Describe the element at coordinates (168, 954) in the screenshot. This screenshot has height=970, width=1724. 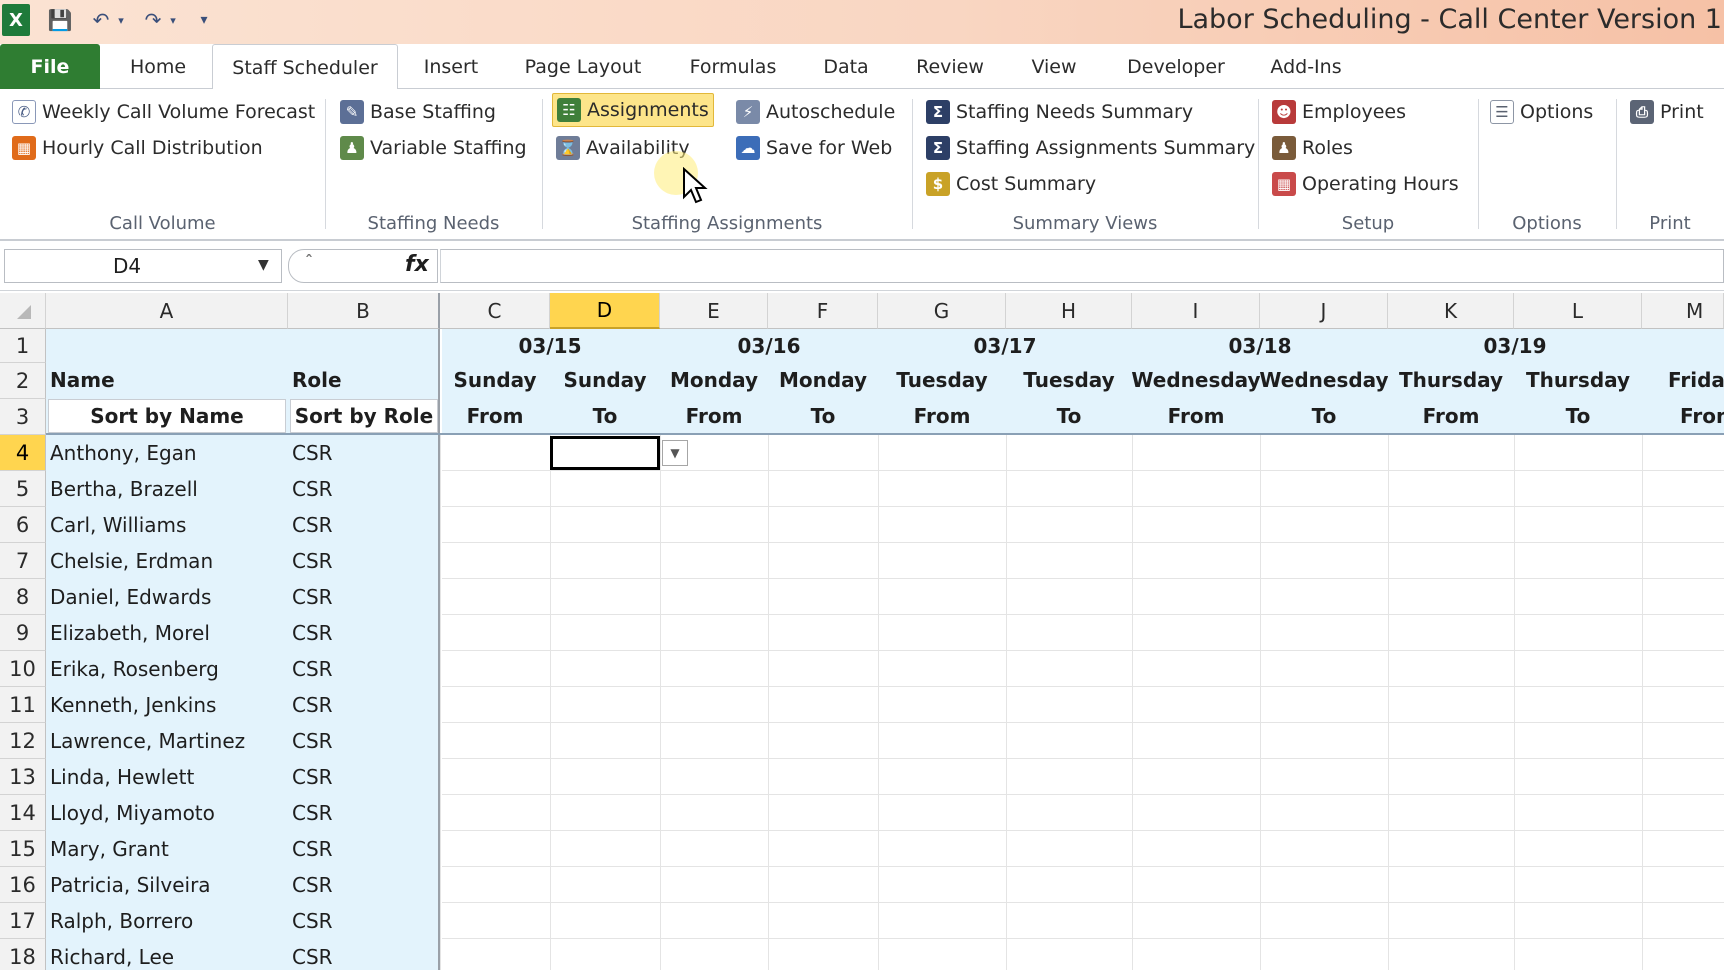
I see `employee-name-cell: Richard, Lee` at that location.